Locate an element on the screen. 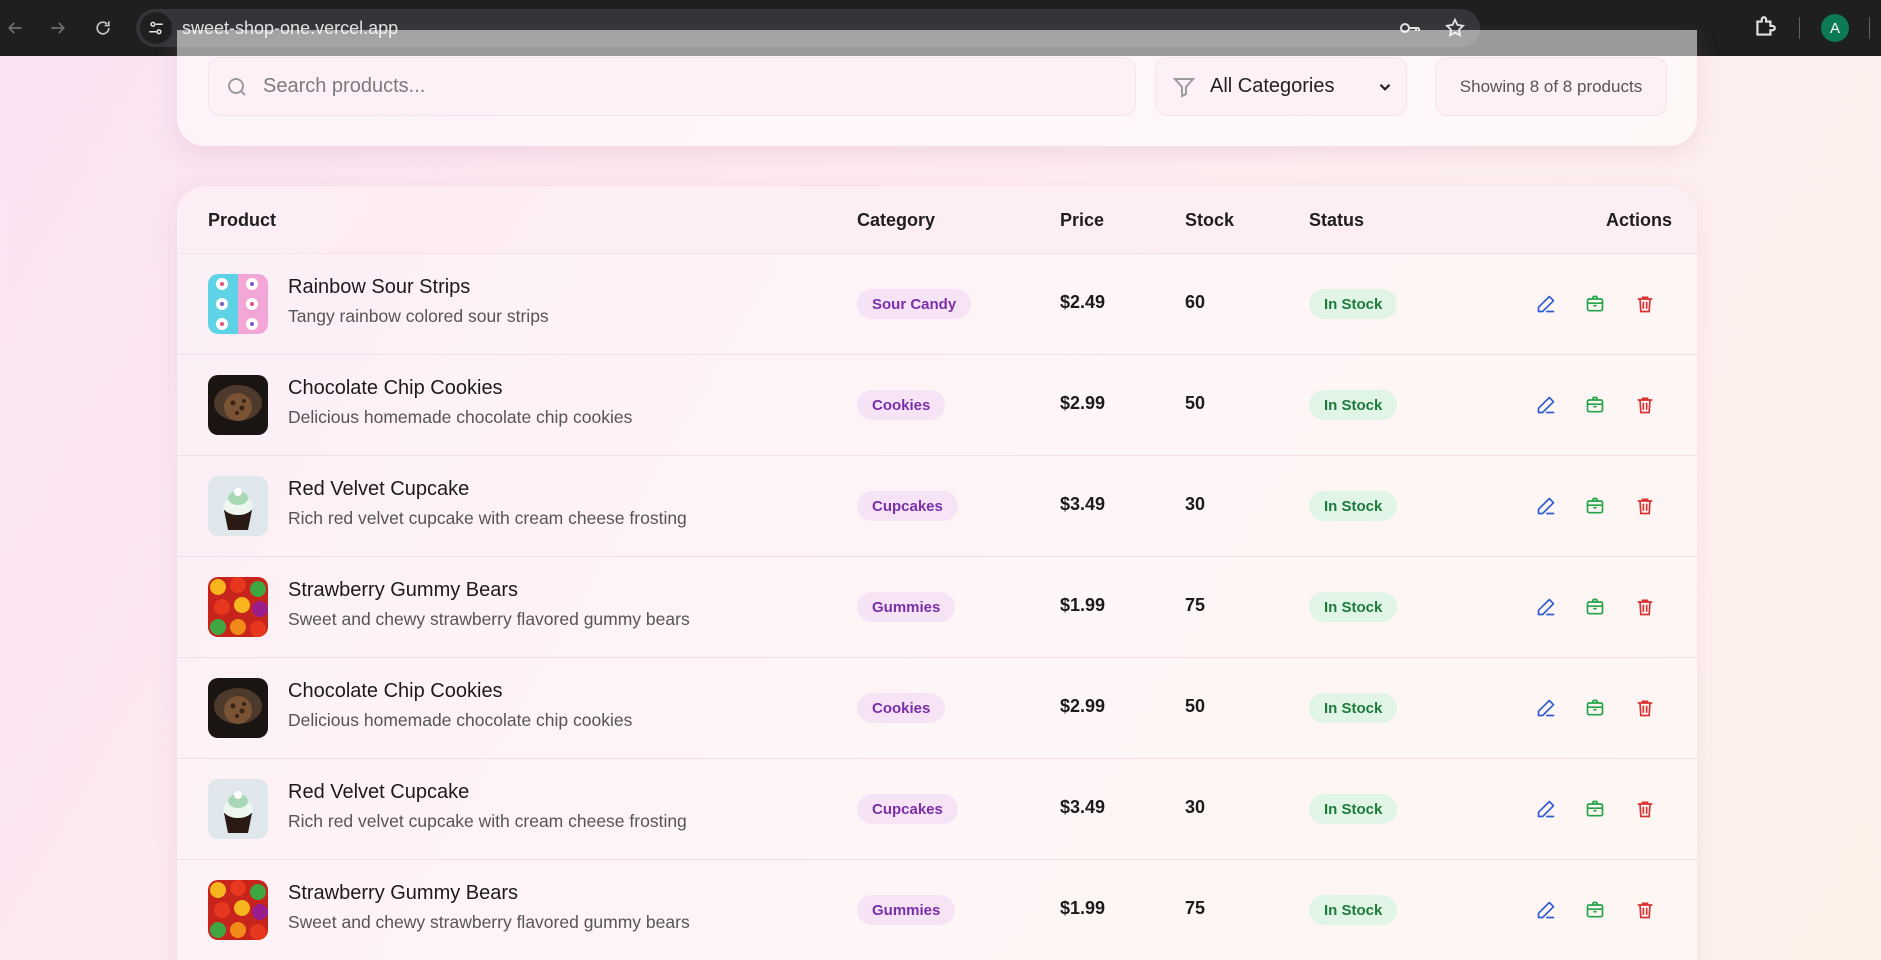 This screenshot has width=1881, height=960. back-button is located at coordinates (15, 28).